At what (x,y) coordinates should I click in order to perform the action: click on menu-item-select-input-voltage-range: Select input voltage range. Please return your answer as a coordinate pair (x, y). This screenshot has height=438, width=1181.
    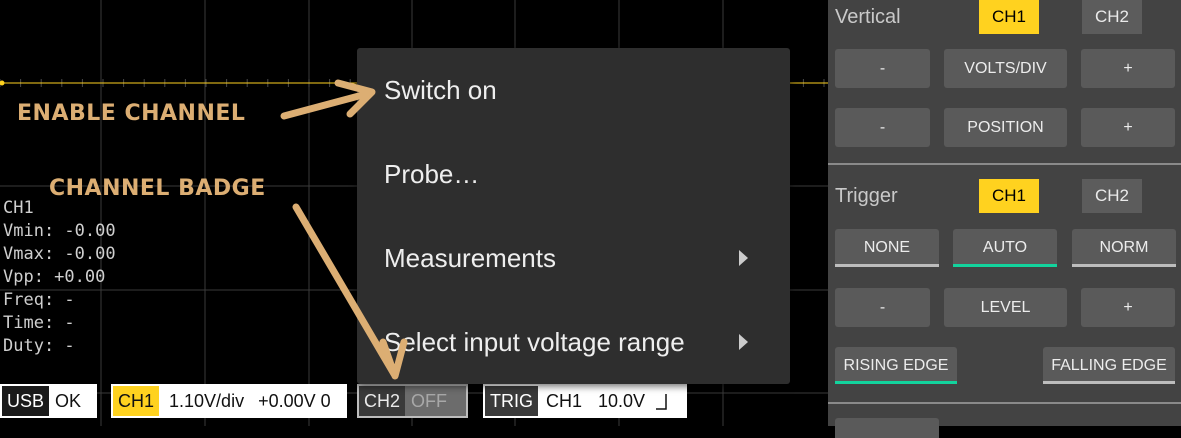
    Looking at the image, I should click on (573, 342).